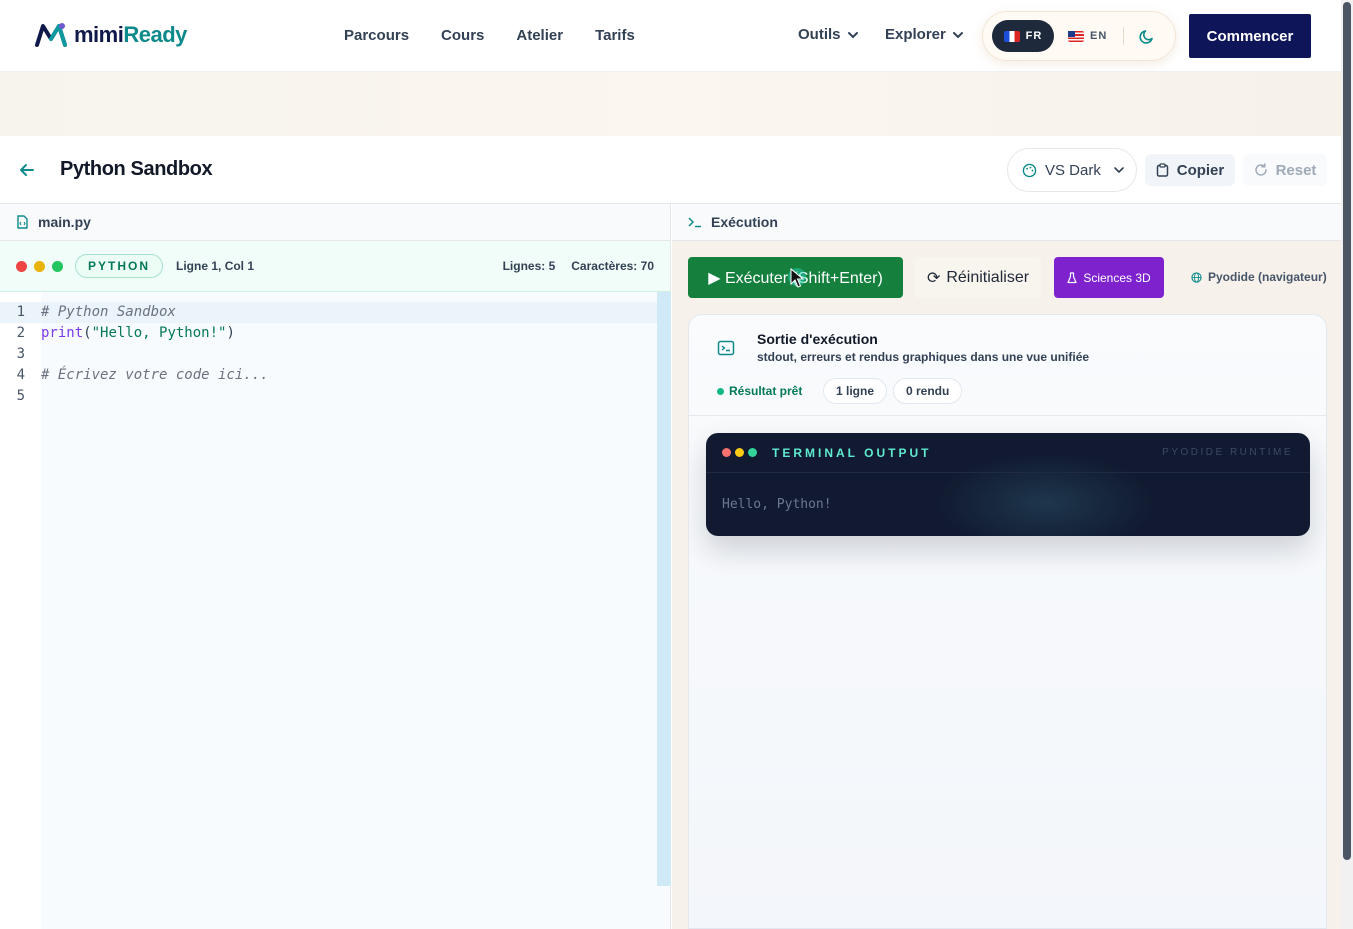 Image resolution: width=1353 pixels, height=929 pixels. What do you see at coordinates (335, 222) in the screenshot?
I see `file-tab: main.py` at bounding box center [335, 222].